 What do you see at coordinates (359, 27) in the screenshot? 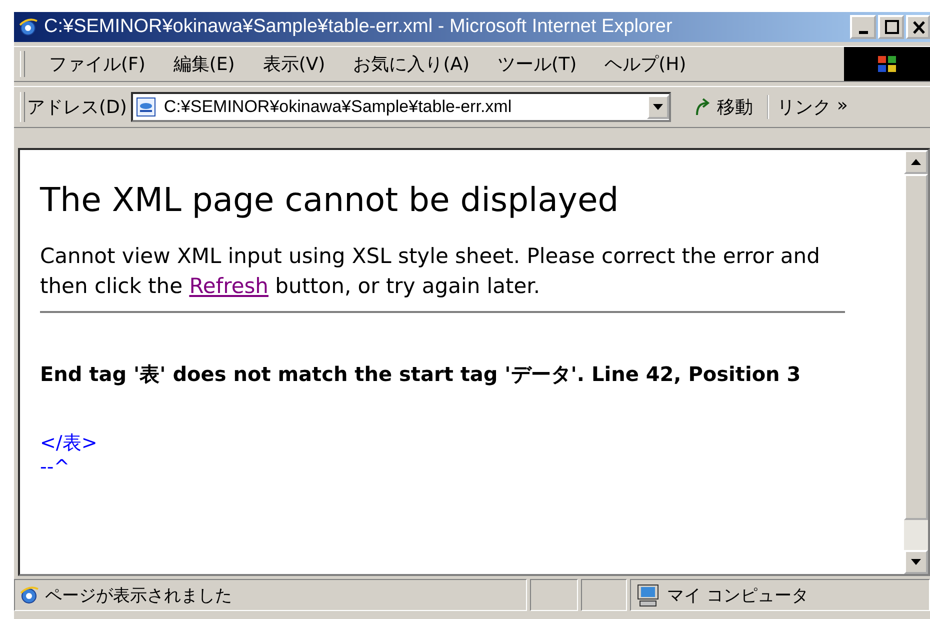
I see `window-title: C:¥SEMINOR¥okinawa¥Sample¥table-err.xml - Microsoft Internet Explorer` at bounding box center [359, 27].